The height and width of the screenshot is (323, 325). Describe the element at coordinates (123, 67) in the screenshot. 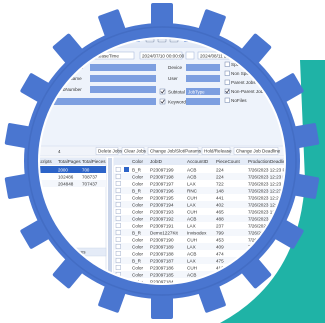

I see `accountid-input` at that location.